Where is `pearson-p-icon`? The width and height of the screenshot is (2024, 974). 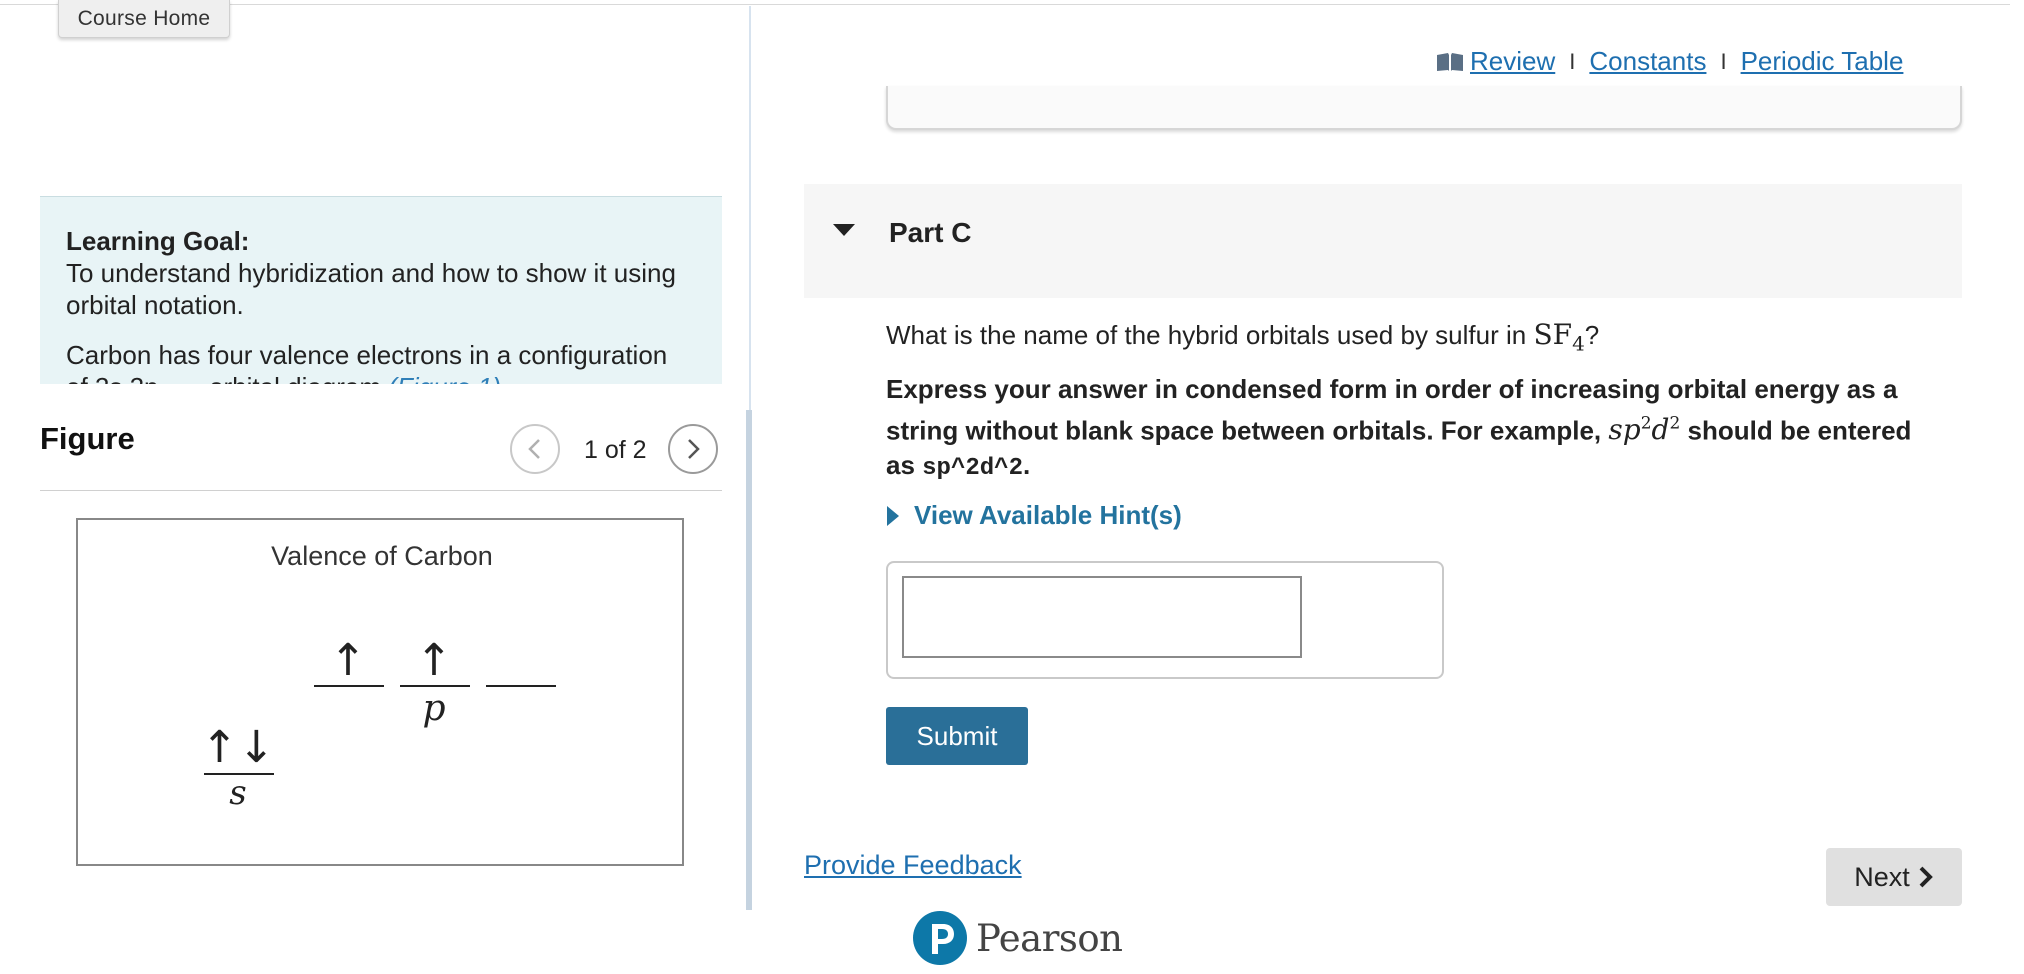
pearson-p-icon is located at coordinates (940, 938).